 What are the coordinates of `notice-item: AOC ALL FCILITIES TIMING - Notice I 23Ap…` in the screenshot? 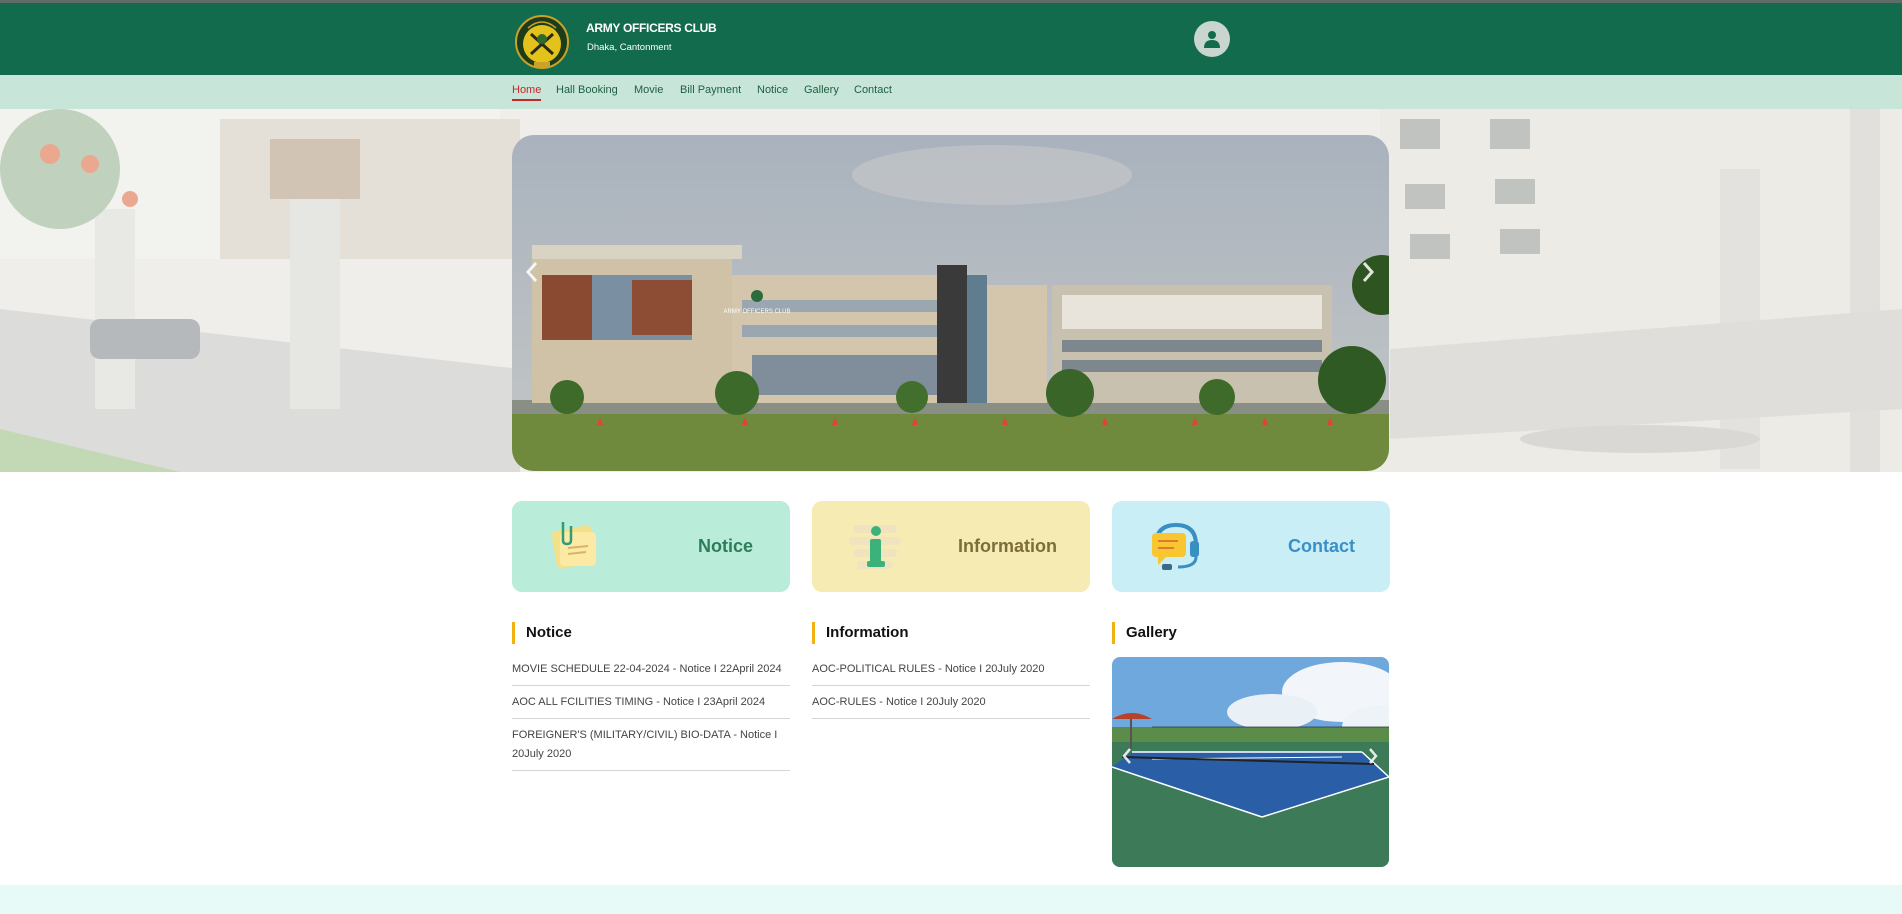 It's located at (651, 702).